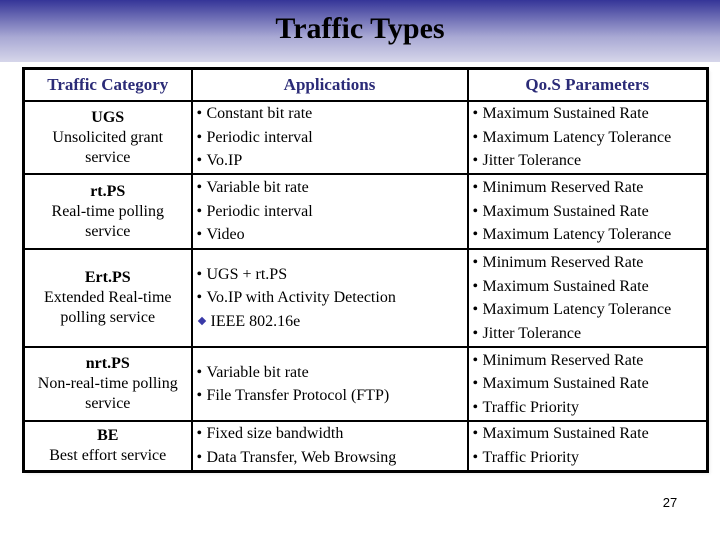 The width and height of the screenshot is (720, 540). I want to click on application-item: • Vo.IP with Activity Detection, so click(330, 298).